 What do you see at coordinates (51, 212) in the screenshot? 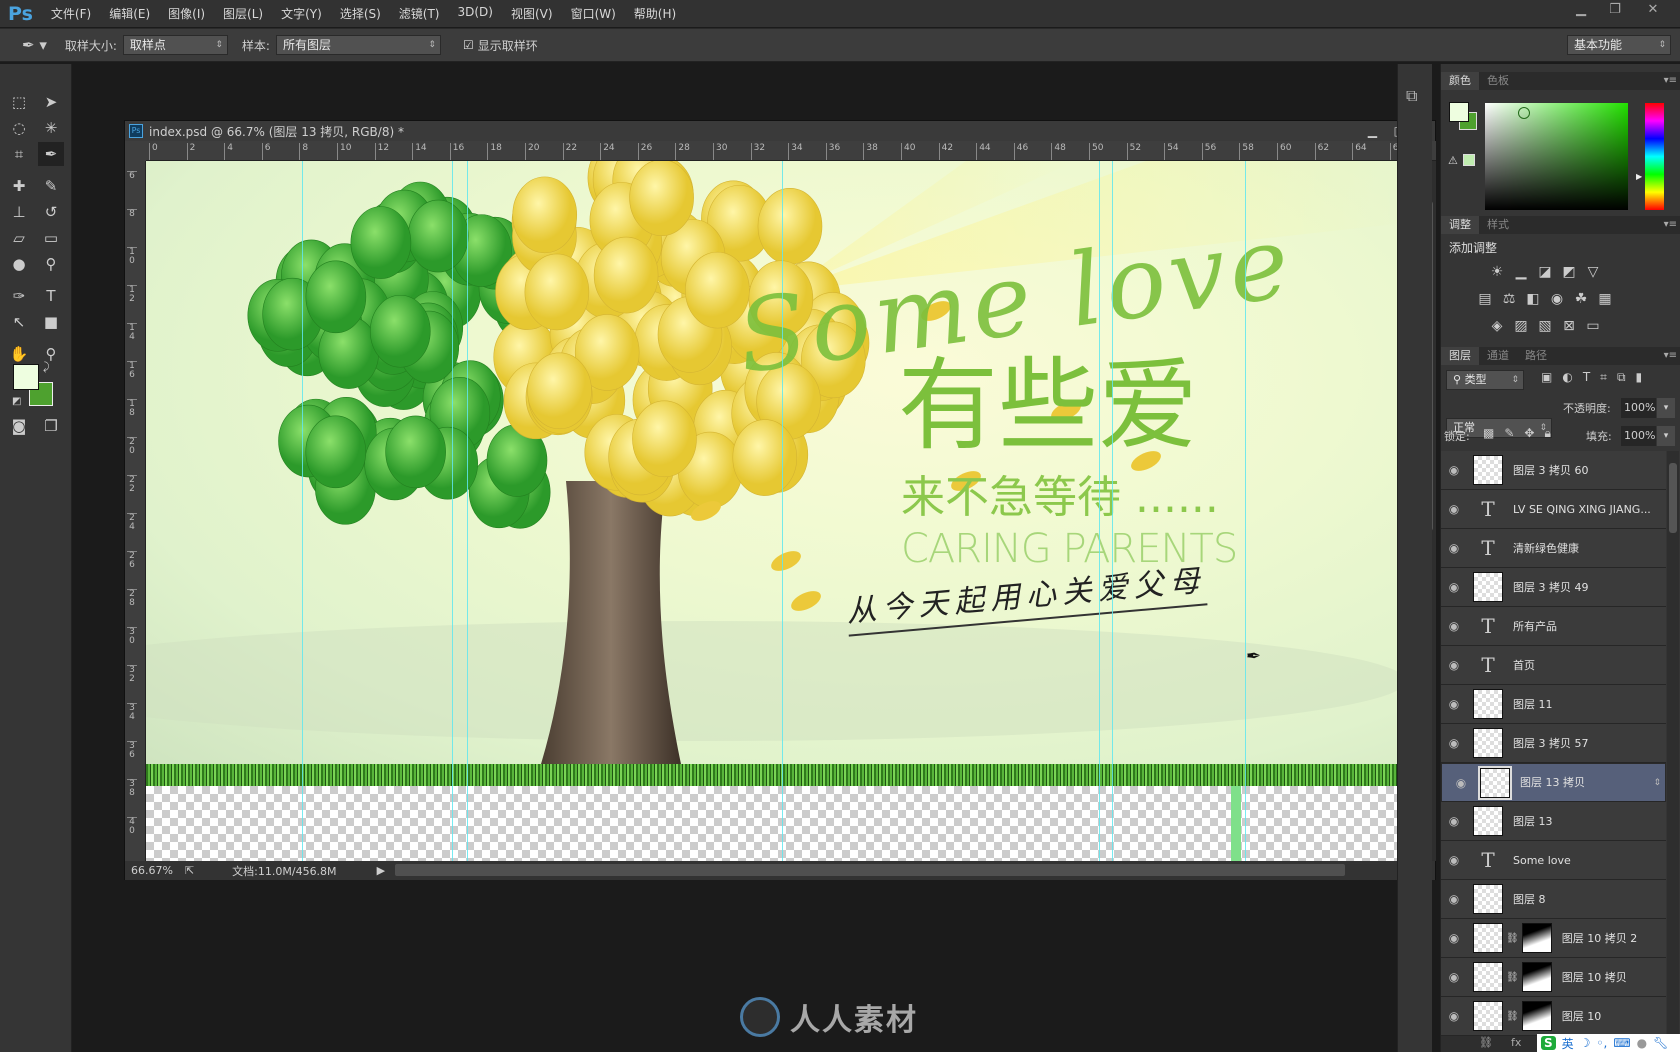
I see `history-brush-icon: ↺` at bounding box center [51, 212].